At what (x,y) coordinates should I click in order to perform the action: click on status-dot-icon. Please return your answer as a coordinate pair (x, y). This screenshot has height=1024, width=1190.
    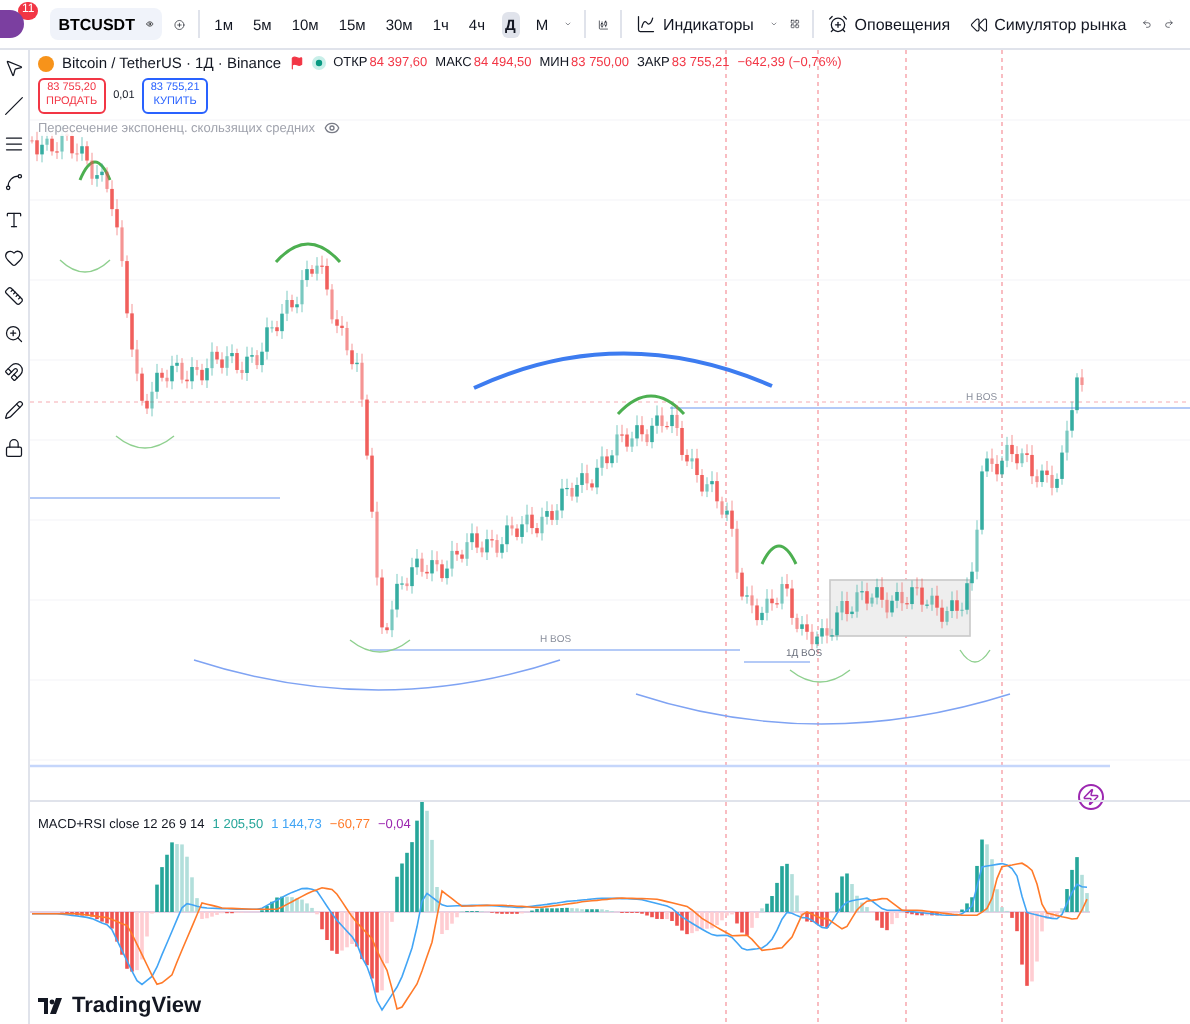
    Looking at the image, I should click on (318, 63).